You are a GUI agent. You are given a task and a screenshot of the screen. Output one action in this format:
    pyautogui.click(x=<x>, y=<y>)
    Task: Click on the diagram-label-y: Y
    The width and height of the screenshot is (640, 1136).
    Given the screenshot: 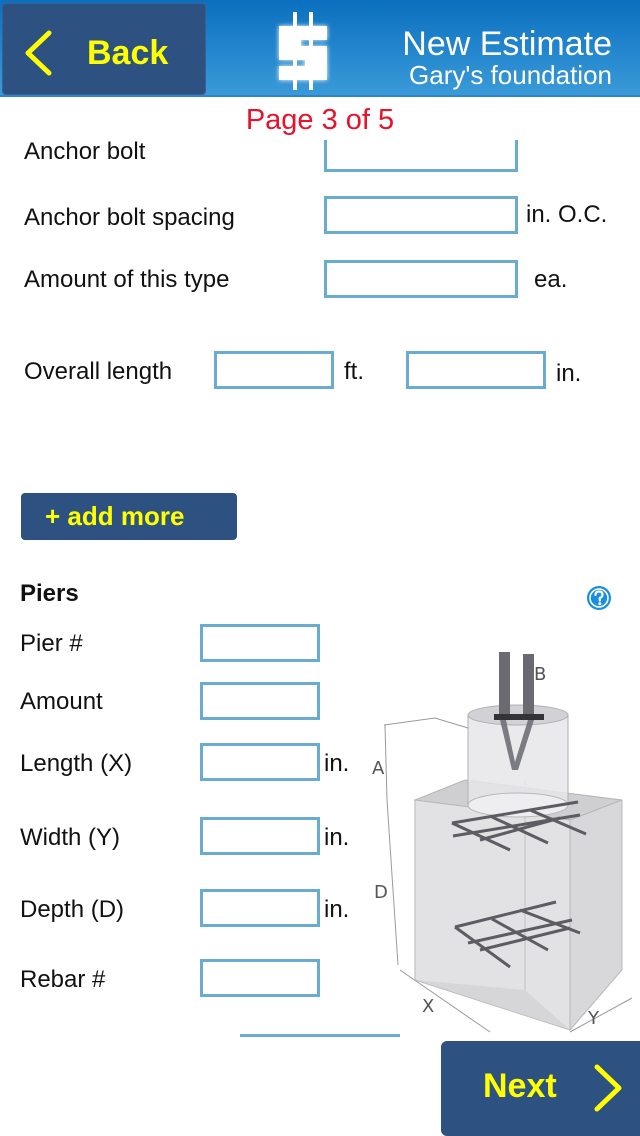 What is the action you would take?
    pyautogui.click(x=593, y=1018)
    